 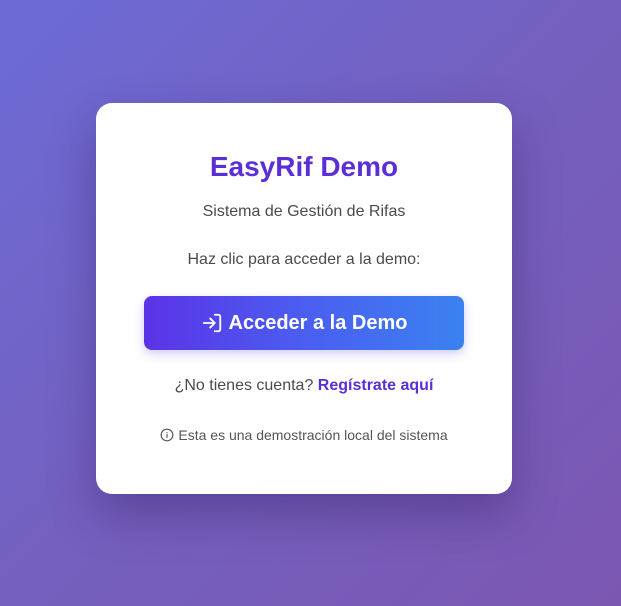 I want to click on register-line: ¿No tienes cuenta? Regístrate aquí, so click(x=304, y=386).